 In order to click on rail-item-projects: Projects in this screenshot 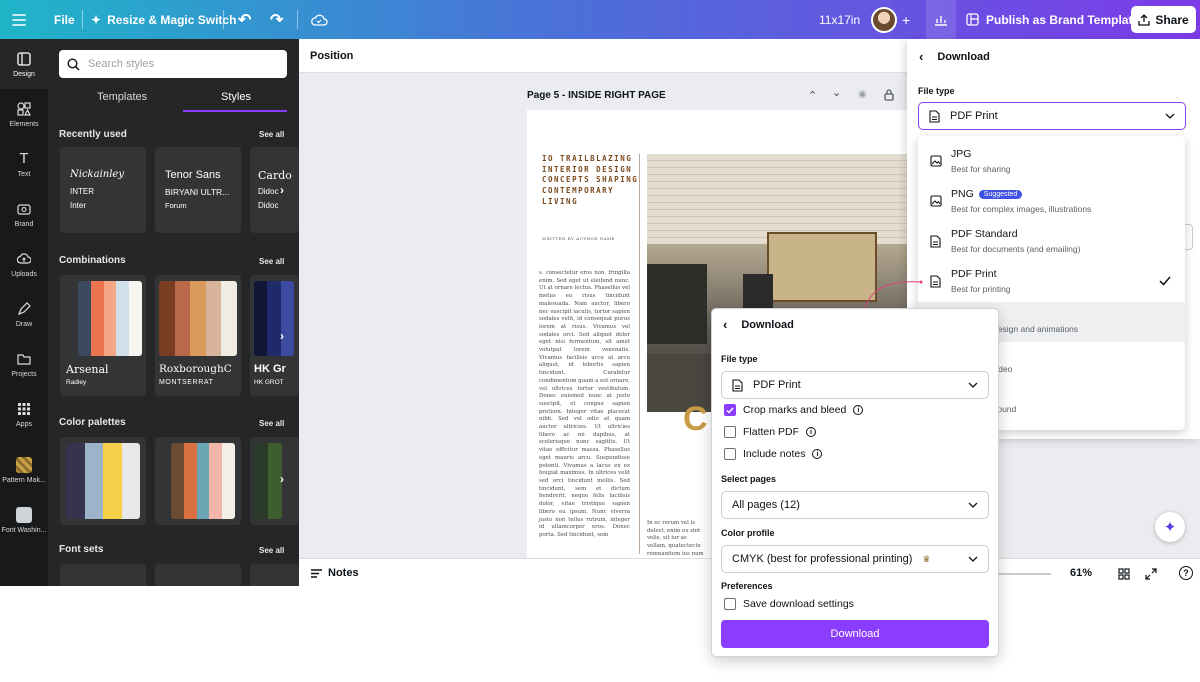, I will do `click(24, 364)`.